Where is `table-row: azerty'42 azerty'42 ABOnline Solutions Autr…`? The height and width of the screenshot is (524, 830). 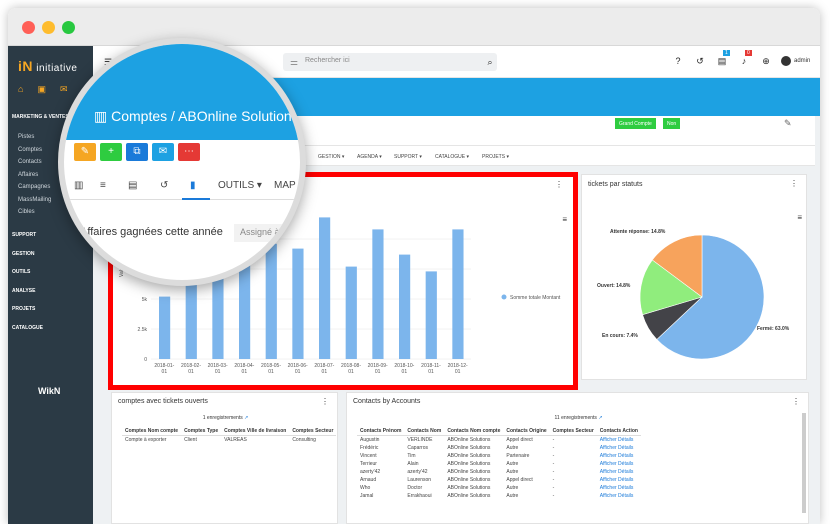
table-row: azerty'42 azerty'42 ABOnline Solutions Autr… is located at coordinates (499, 472).